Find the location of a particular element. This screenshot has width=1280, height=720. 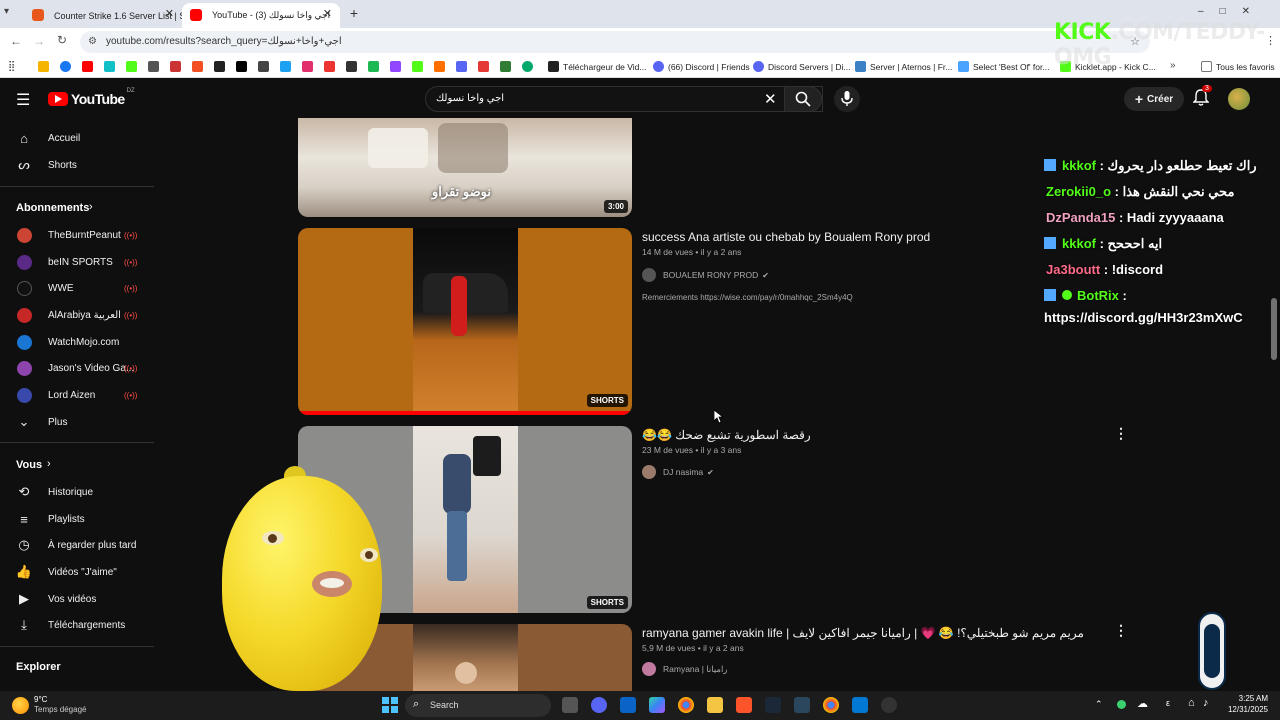

channel-link: BOUALEM RONY PROD ✔ is located at coordinates (705, 275).